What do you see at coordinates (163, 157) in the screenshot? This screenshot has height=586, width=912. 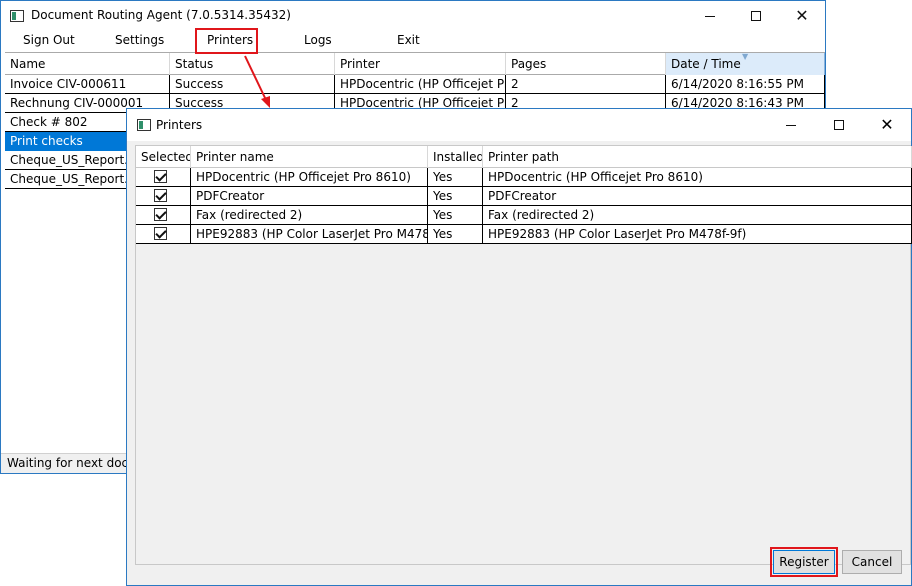 I see `column-header-selected: Selected` at bounding box center [163, 157].